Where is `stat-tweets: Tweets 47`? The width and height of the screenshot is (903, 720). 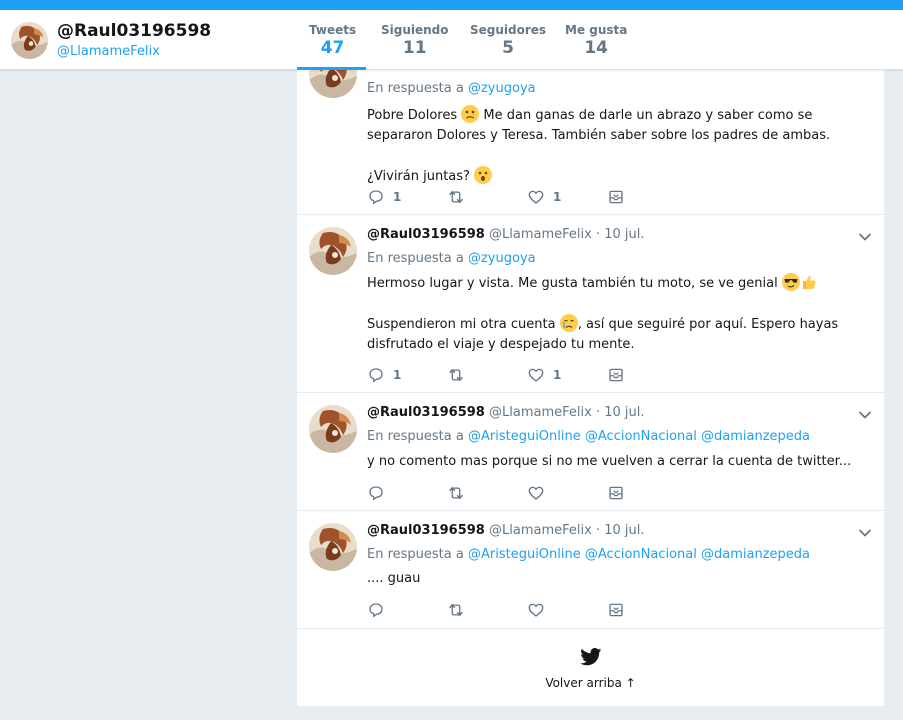
stat-tweets: Tweets 47 is located at coordinates (332, 40).